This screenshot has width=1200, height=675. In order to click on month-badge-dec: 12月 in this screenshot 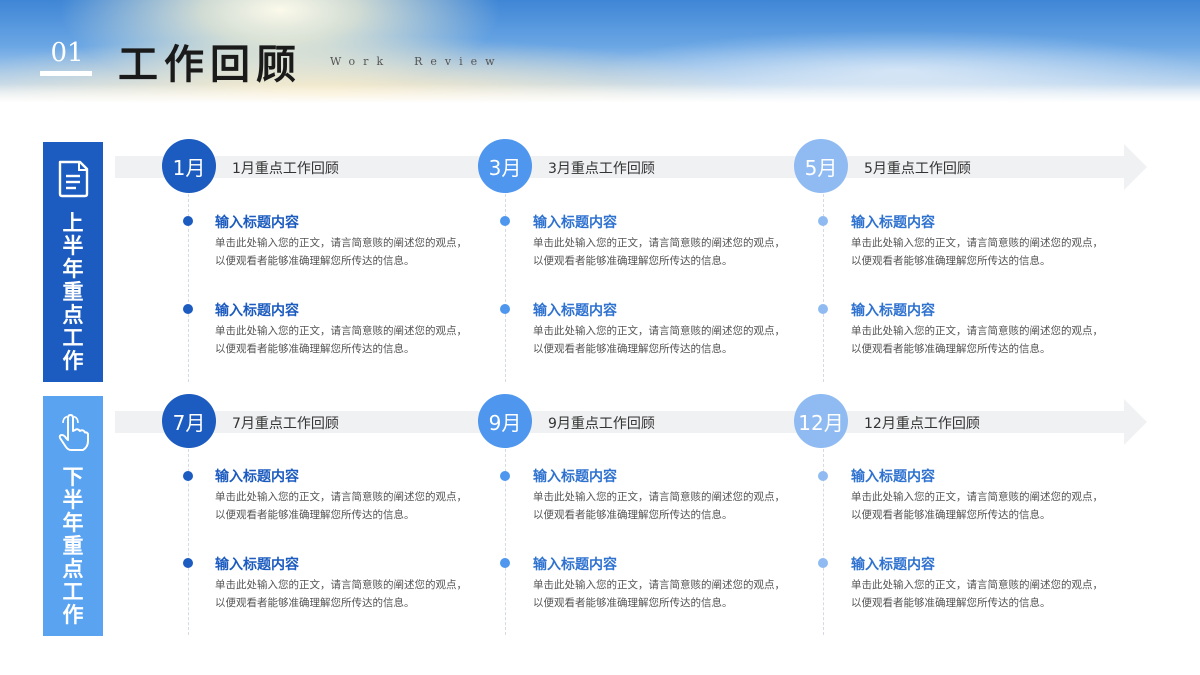, I will do `click(821, 421)`.